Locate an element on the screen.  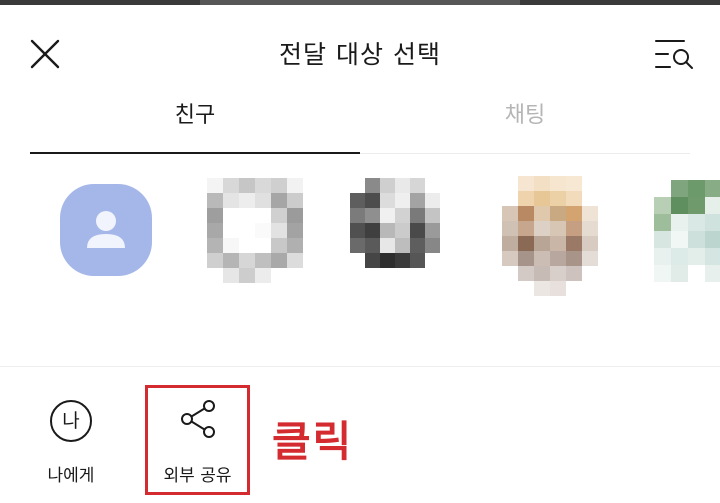
tab-friends: 친구 is located at coordinates (195, 125).